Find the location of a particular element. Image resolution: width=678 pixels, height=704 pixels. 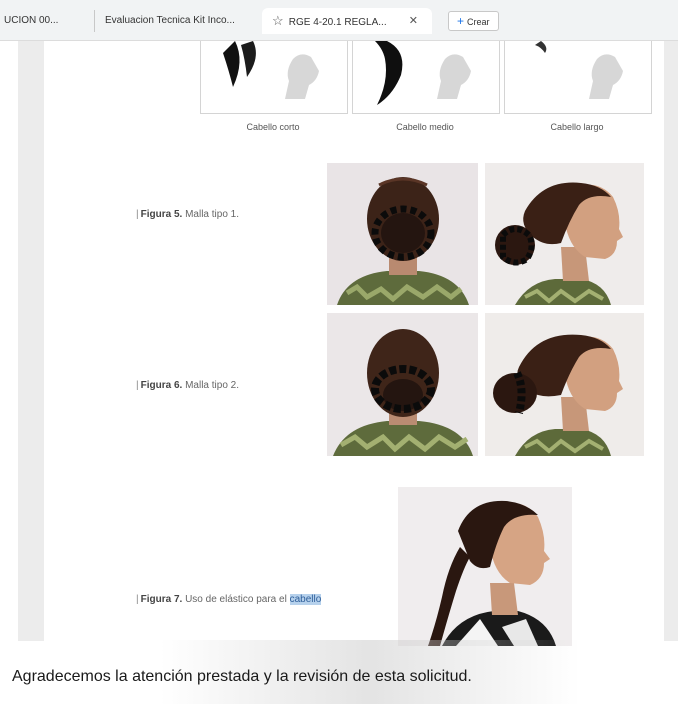

figure-5-text: Malla tipo 1. is located at coordinates (212, 214).